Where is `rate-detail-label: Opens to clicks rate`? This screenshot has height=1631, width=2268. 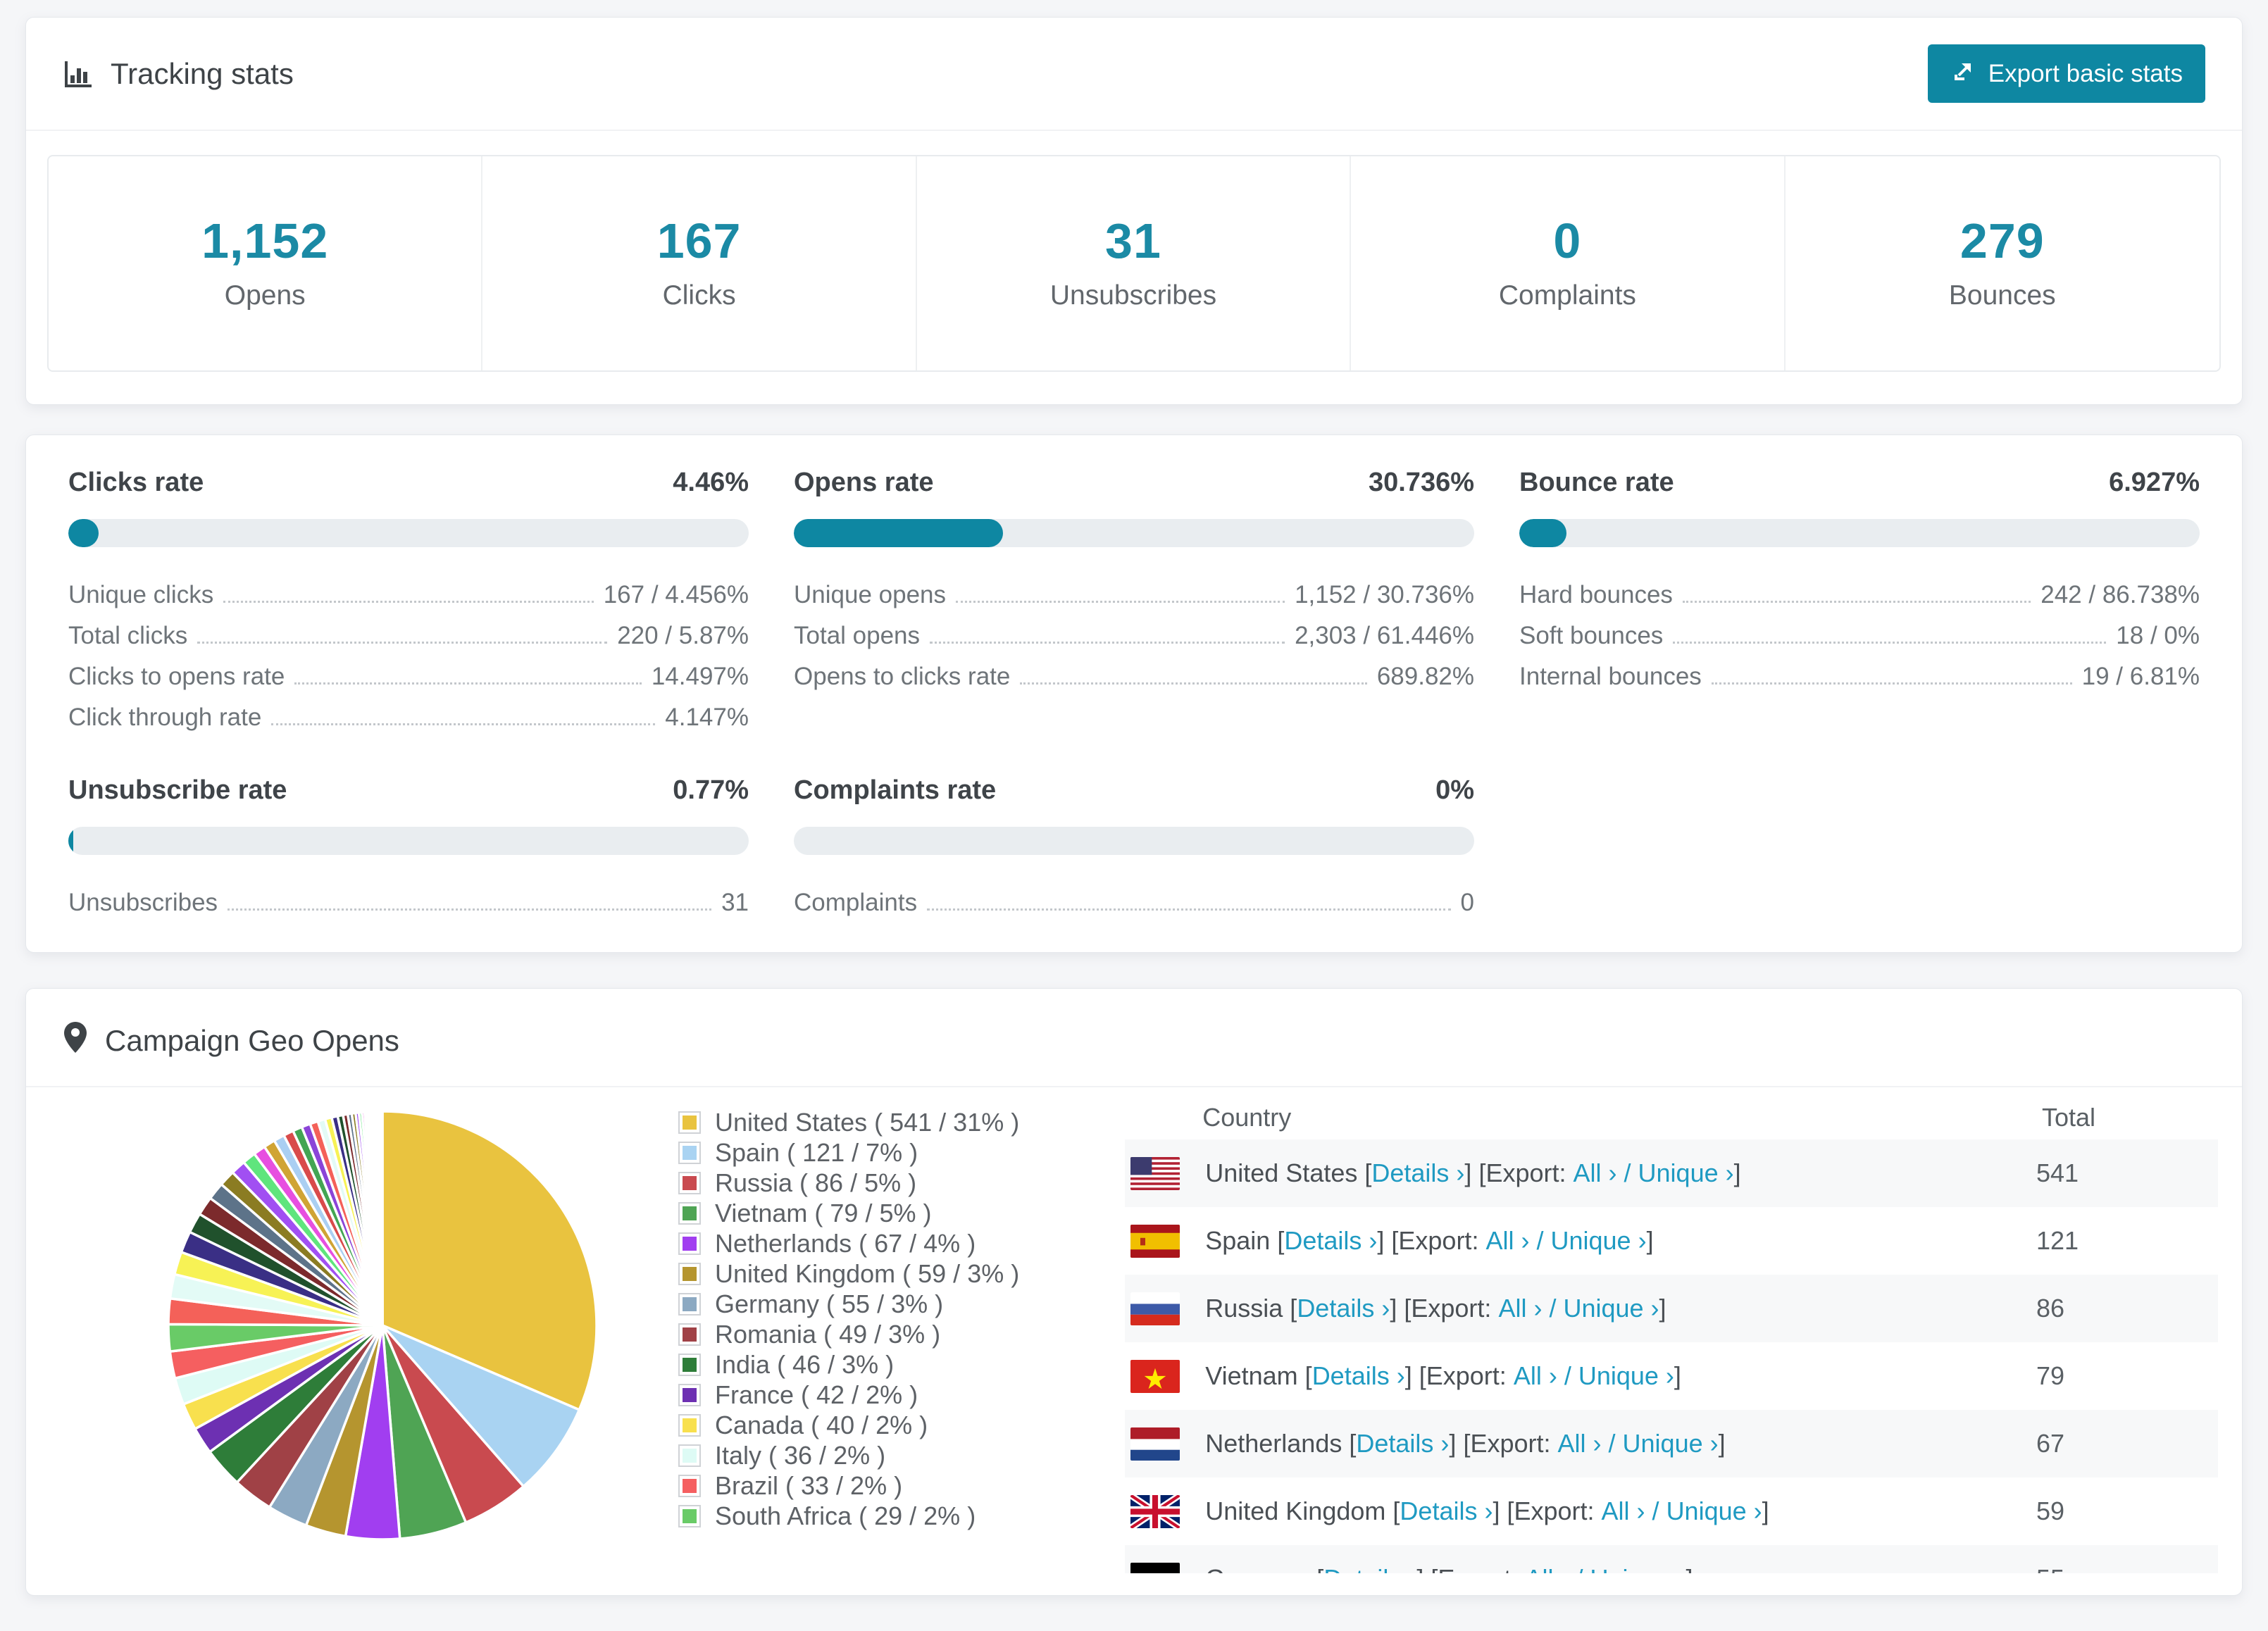
rate-detail-label: Opens to clicks rate is located at coordinates (902, 677).